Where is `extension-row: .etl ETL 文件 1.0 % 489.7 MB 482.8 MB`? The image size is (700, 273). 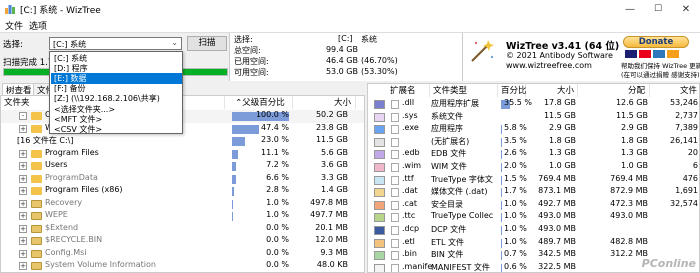 extension-row: .etl ETL 文件 1.0 % 489.7 MB 482.8 MB is located at coordinates (533, 243).